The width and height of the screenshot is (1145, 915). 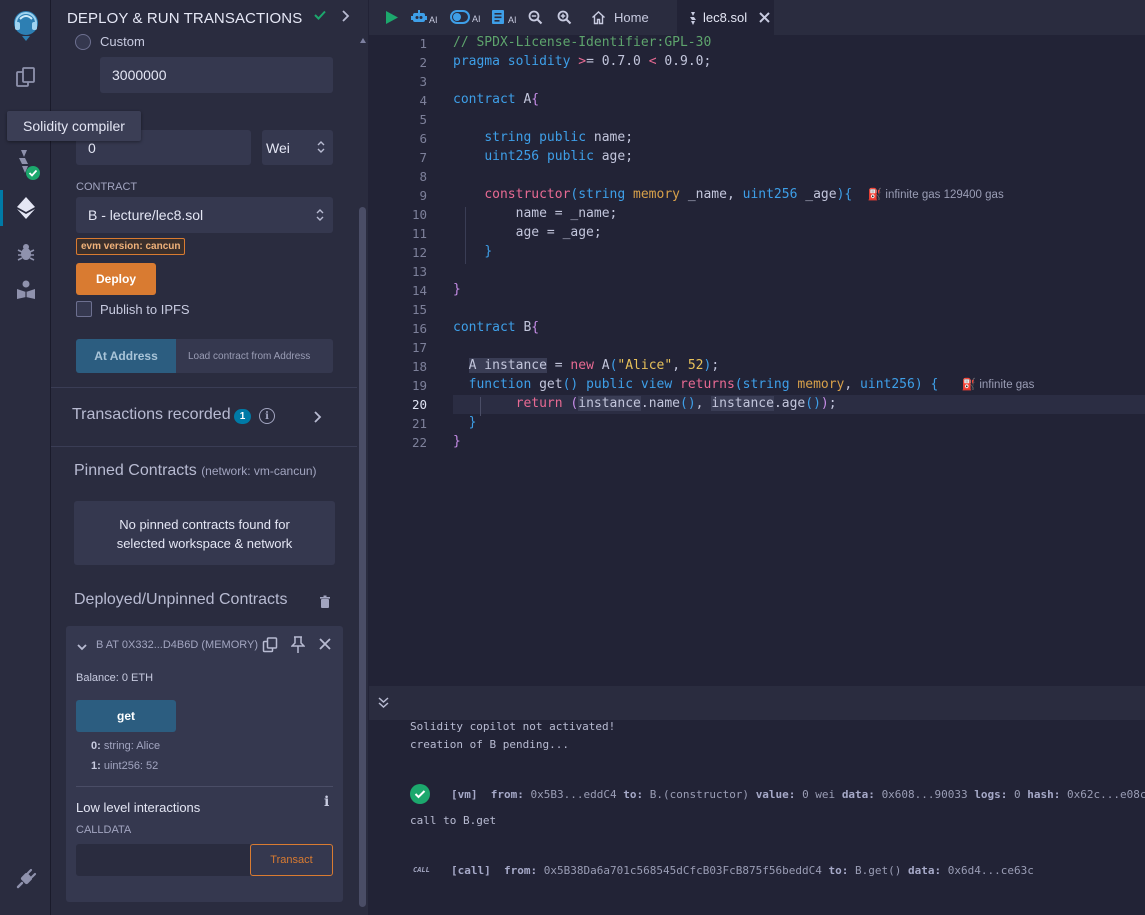 What do you see at coordinates (325, 603) in the screenshot?
I see `trash-icon` at bounding box center [325, 603].